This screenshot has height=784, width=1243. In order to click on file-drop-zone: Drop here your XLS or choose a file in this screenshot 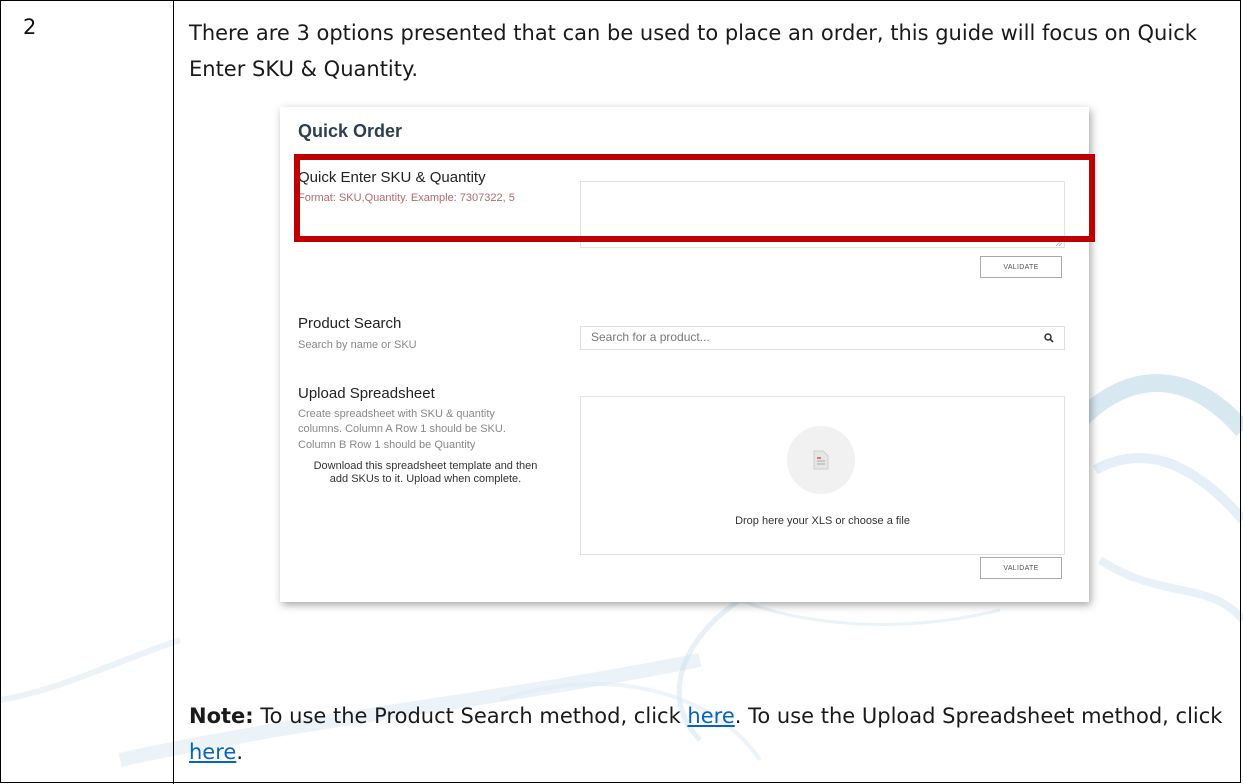, I will do `click(822, 475)`.